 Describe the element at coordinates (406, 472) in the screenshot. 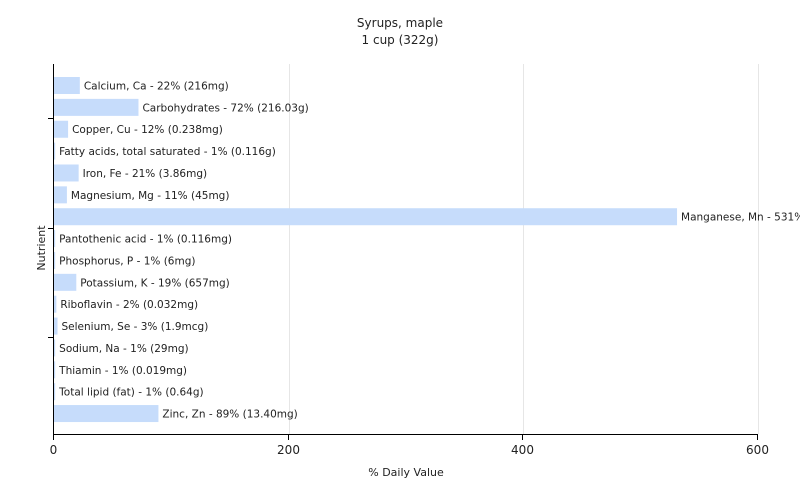

I see `x-axis-label: % Daily Value` at that location.